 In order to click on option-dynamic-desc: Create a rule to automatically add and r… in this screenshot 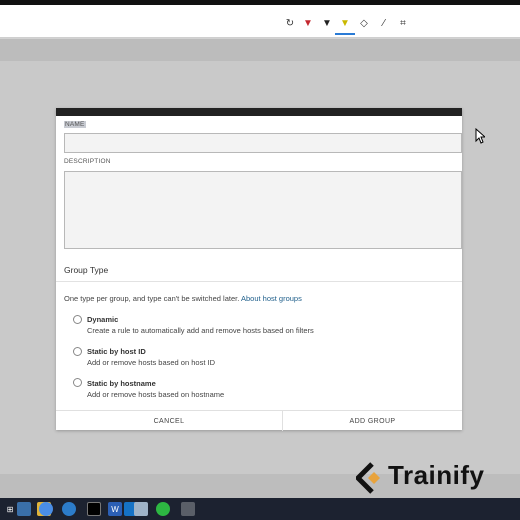, I will do `click(200, 330)`.